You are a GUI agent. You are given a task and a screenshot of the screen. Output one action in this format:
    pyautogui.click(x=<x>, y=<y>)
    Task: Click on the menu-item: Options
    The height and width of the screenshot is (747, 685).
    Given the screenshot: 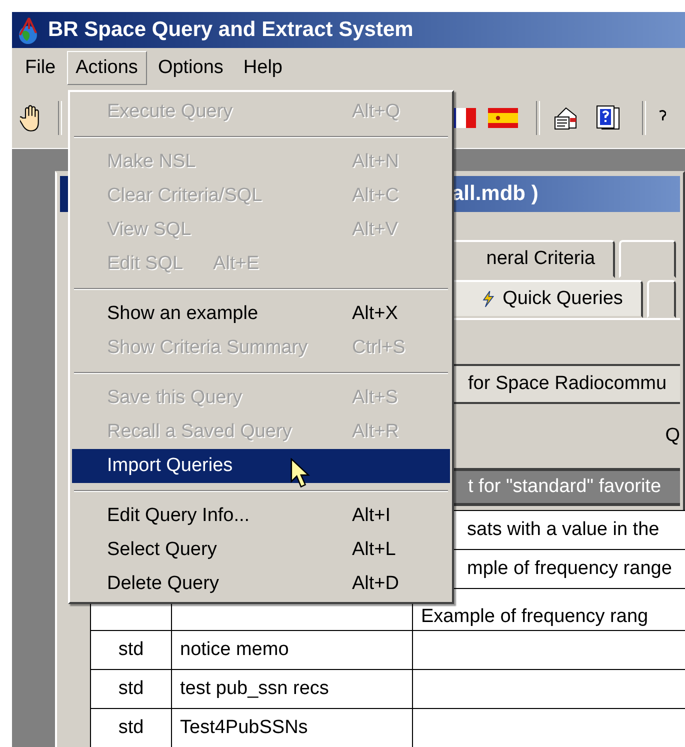 What is the action you would take?
    pyautogui.click(x=190, y=68)
    